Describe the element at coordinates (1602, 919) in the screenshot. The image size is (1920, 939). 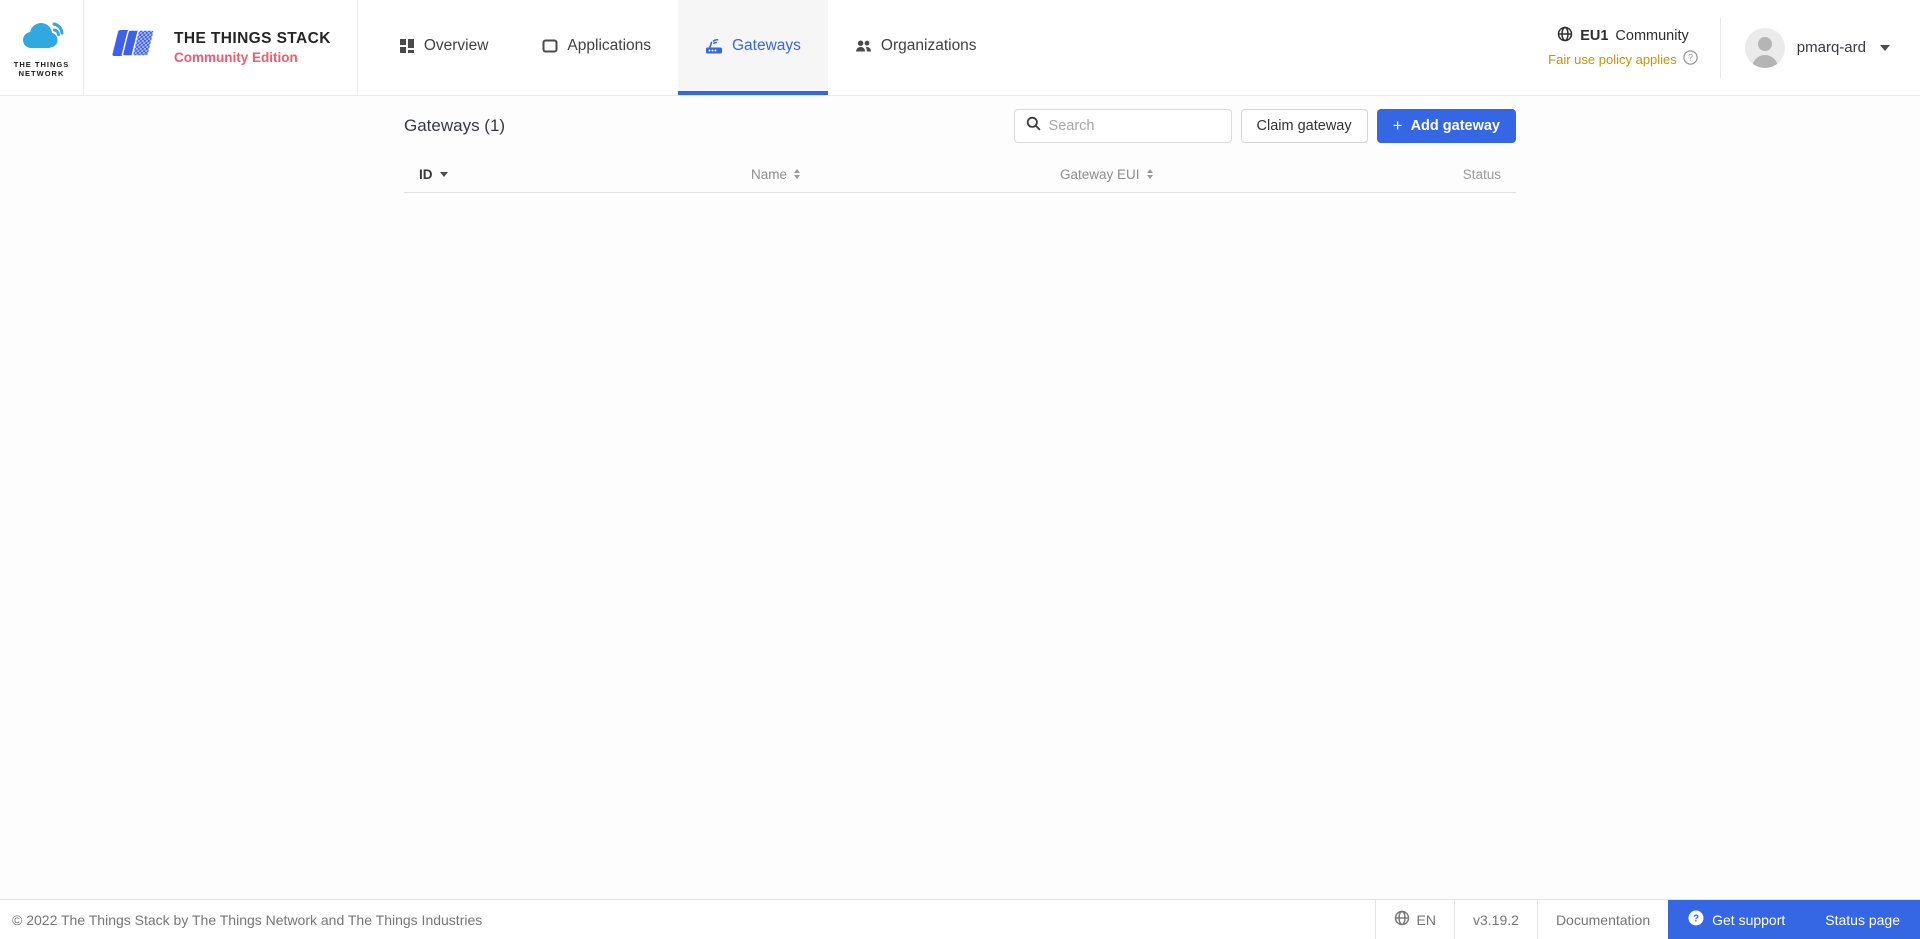
I see `documentation-link: Documentation` at that location.